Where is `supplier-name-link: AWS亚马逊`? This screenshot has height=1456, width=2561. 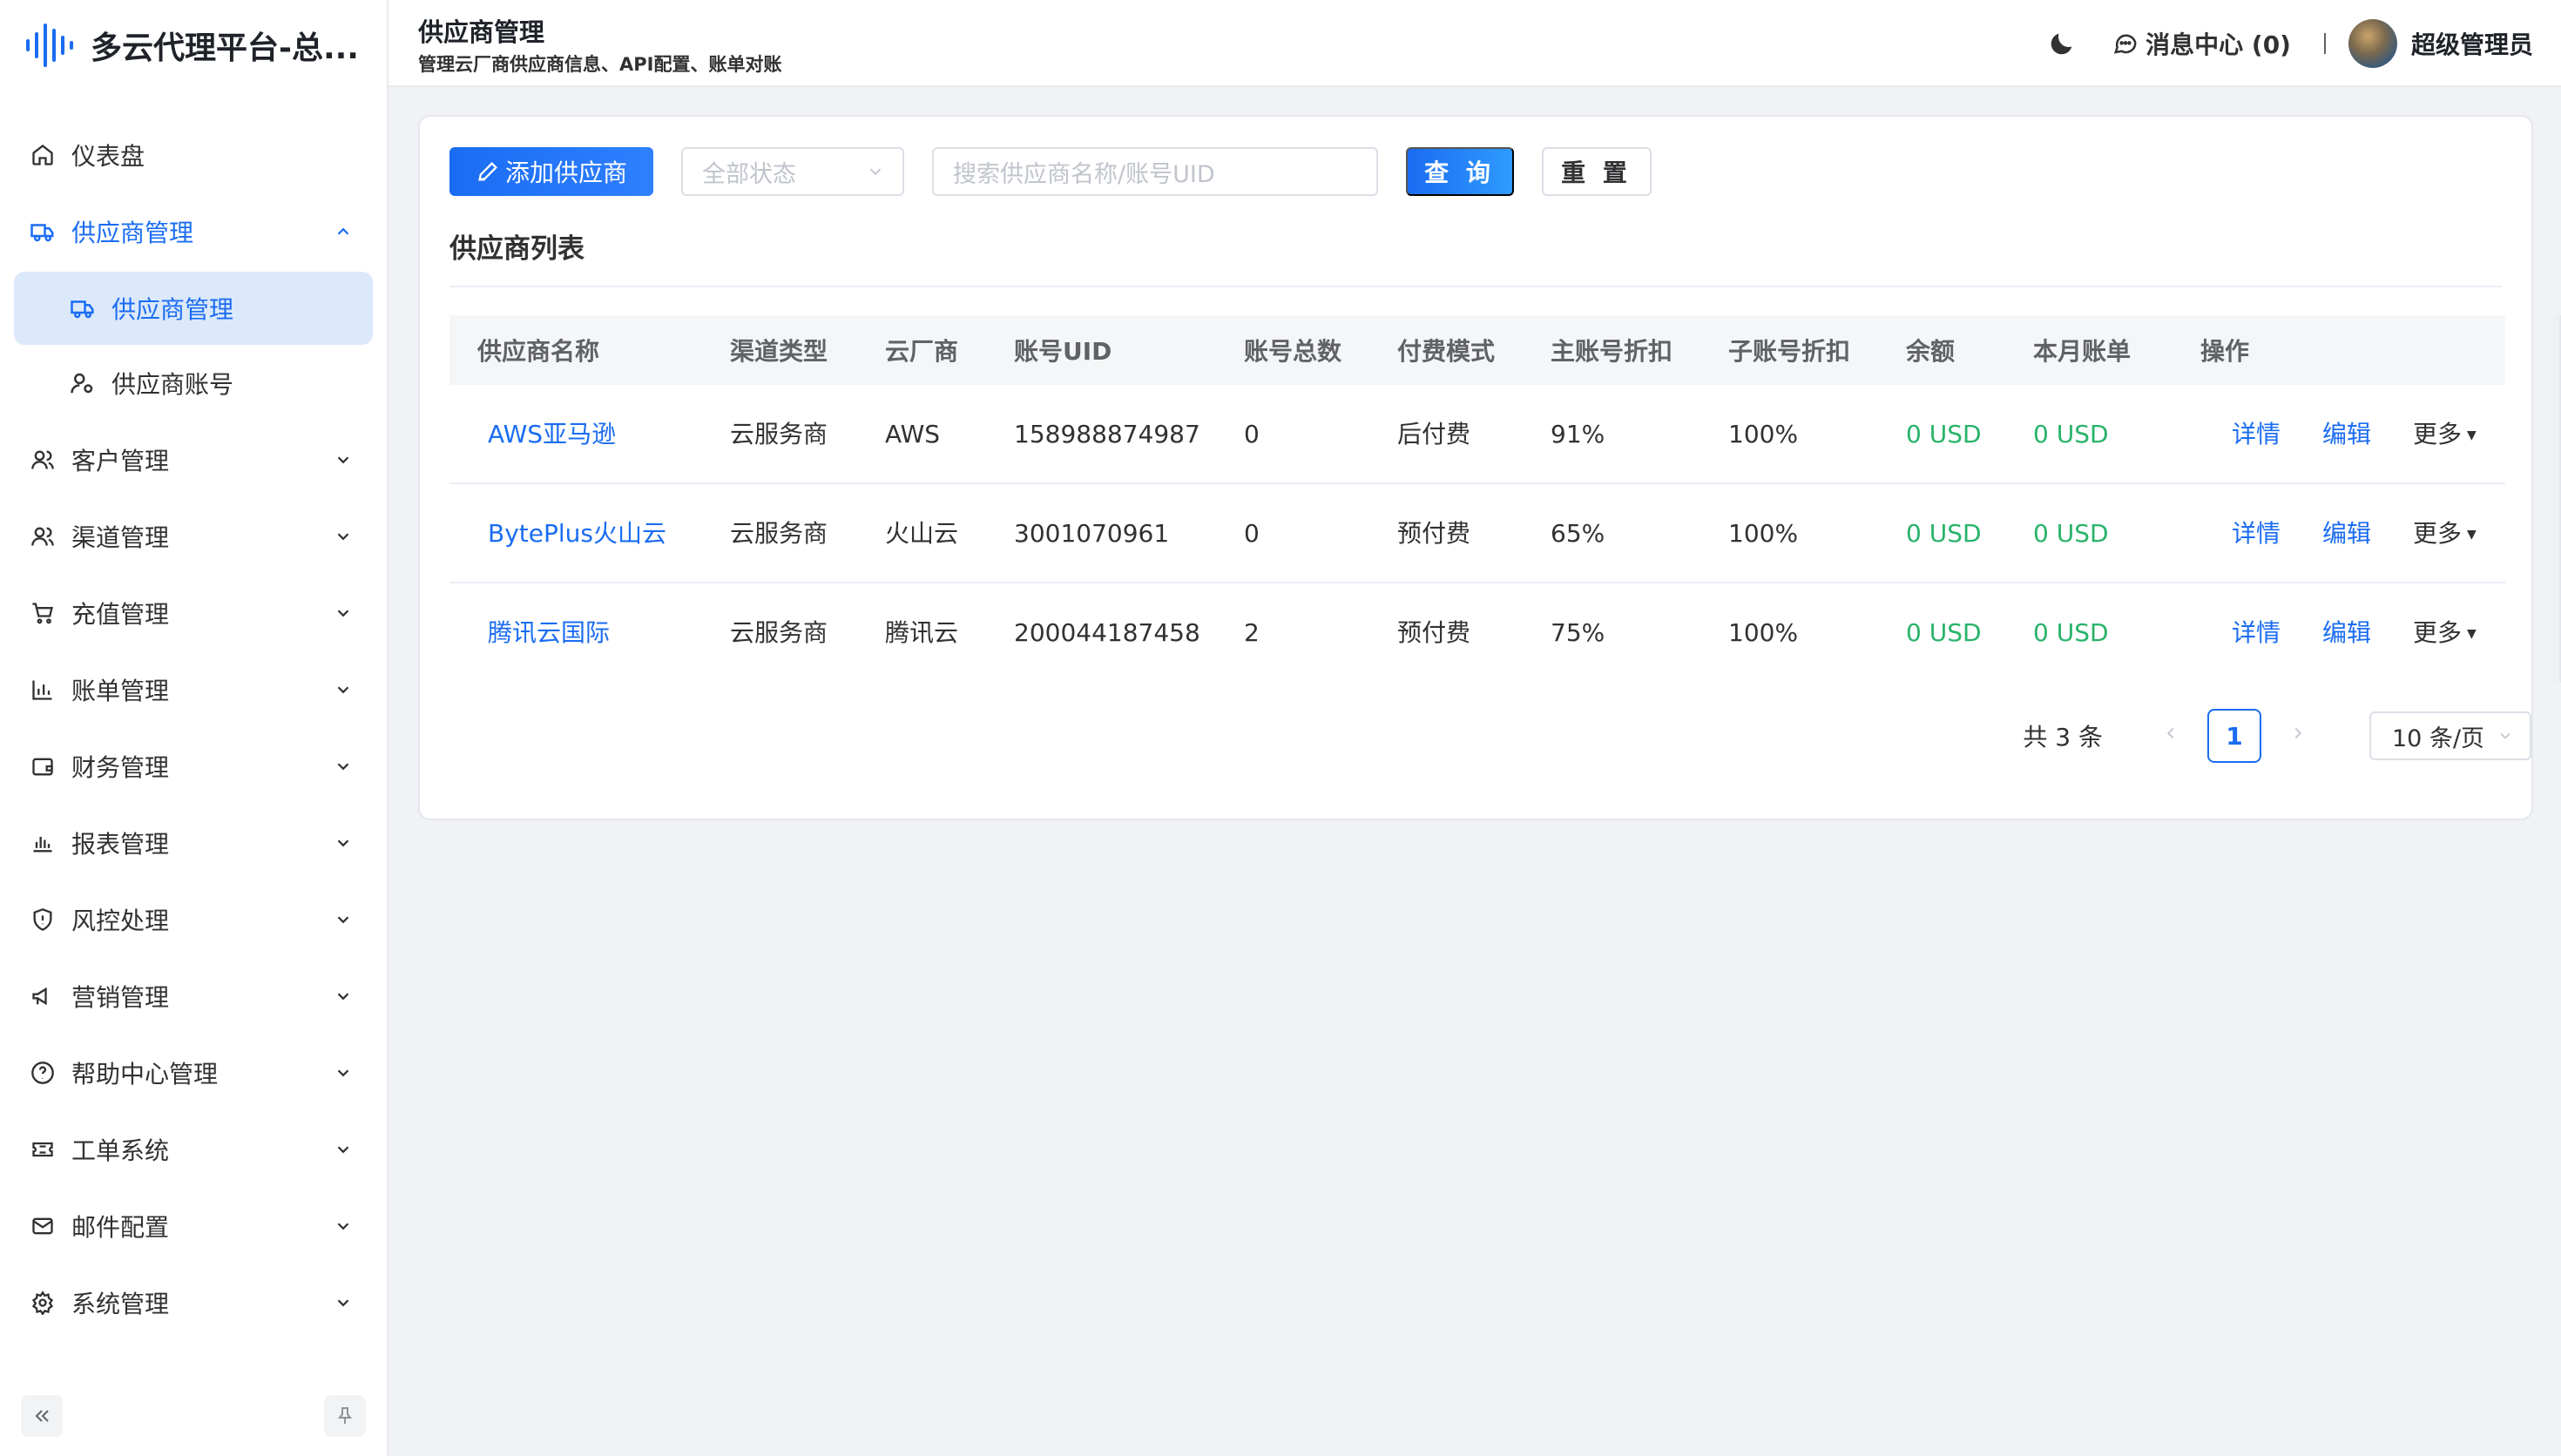 supplier-name-link: AWS亚马逊 is located at coordinates (552, 434).